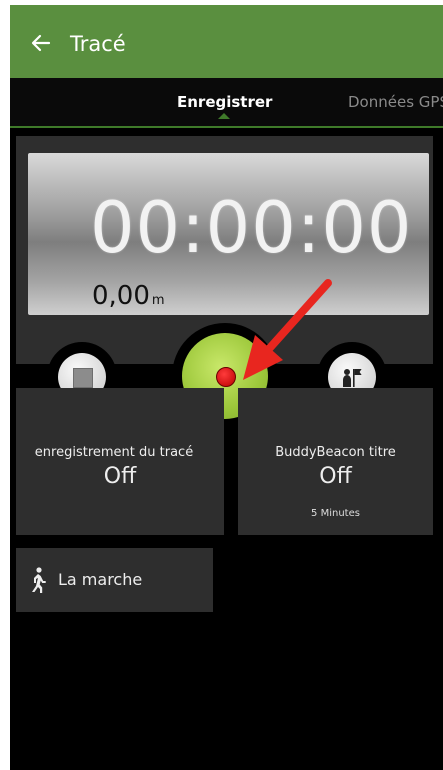 The width and height of the screenshot is (443, 770). Describe the element at coordinates (352, 378) in the screenshot. I see `buddy-flag-icon` at that location.